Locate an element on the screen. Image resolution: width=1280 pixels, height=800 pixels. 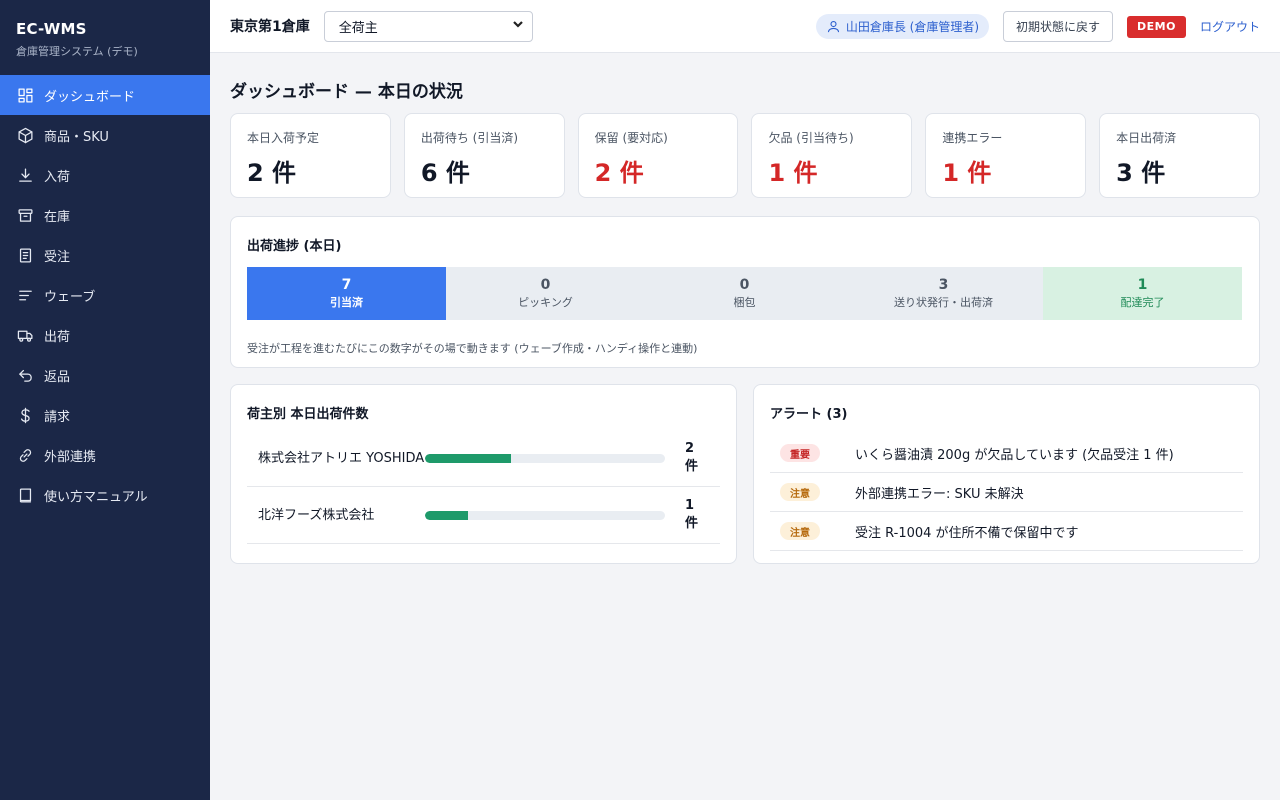
sidebar-item-5: ウェーブ is located at coordinates (105, 295).